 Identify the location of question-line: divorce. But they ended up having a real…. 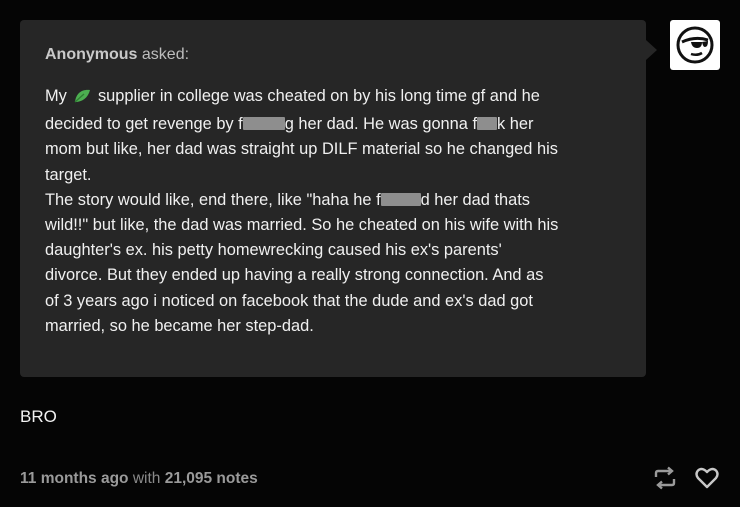
(294, 275).